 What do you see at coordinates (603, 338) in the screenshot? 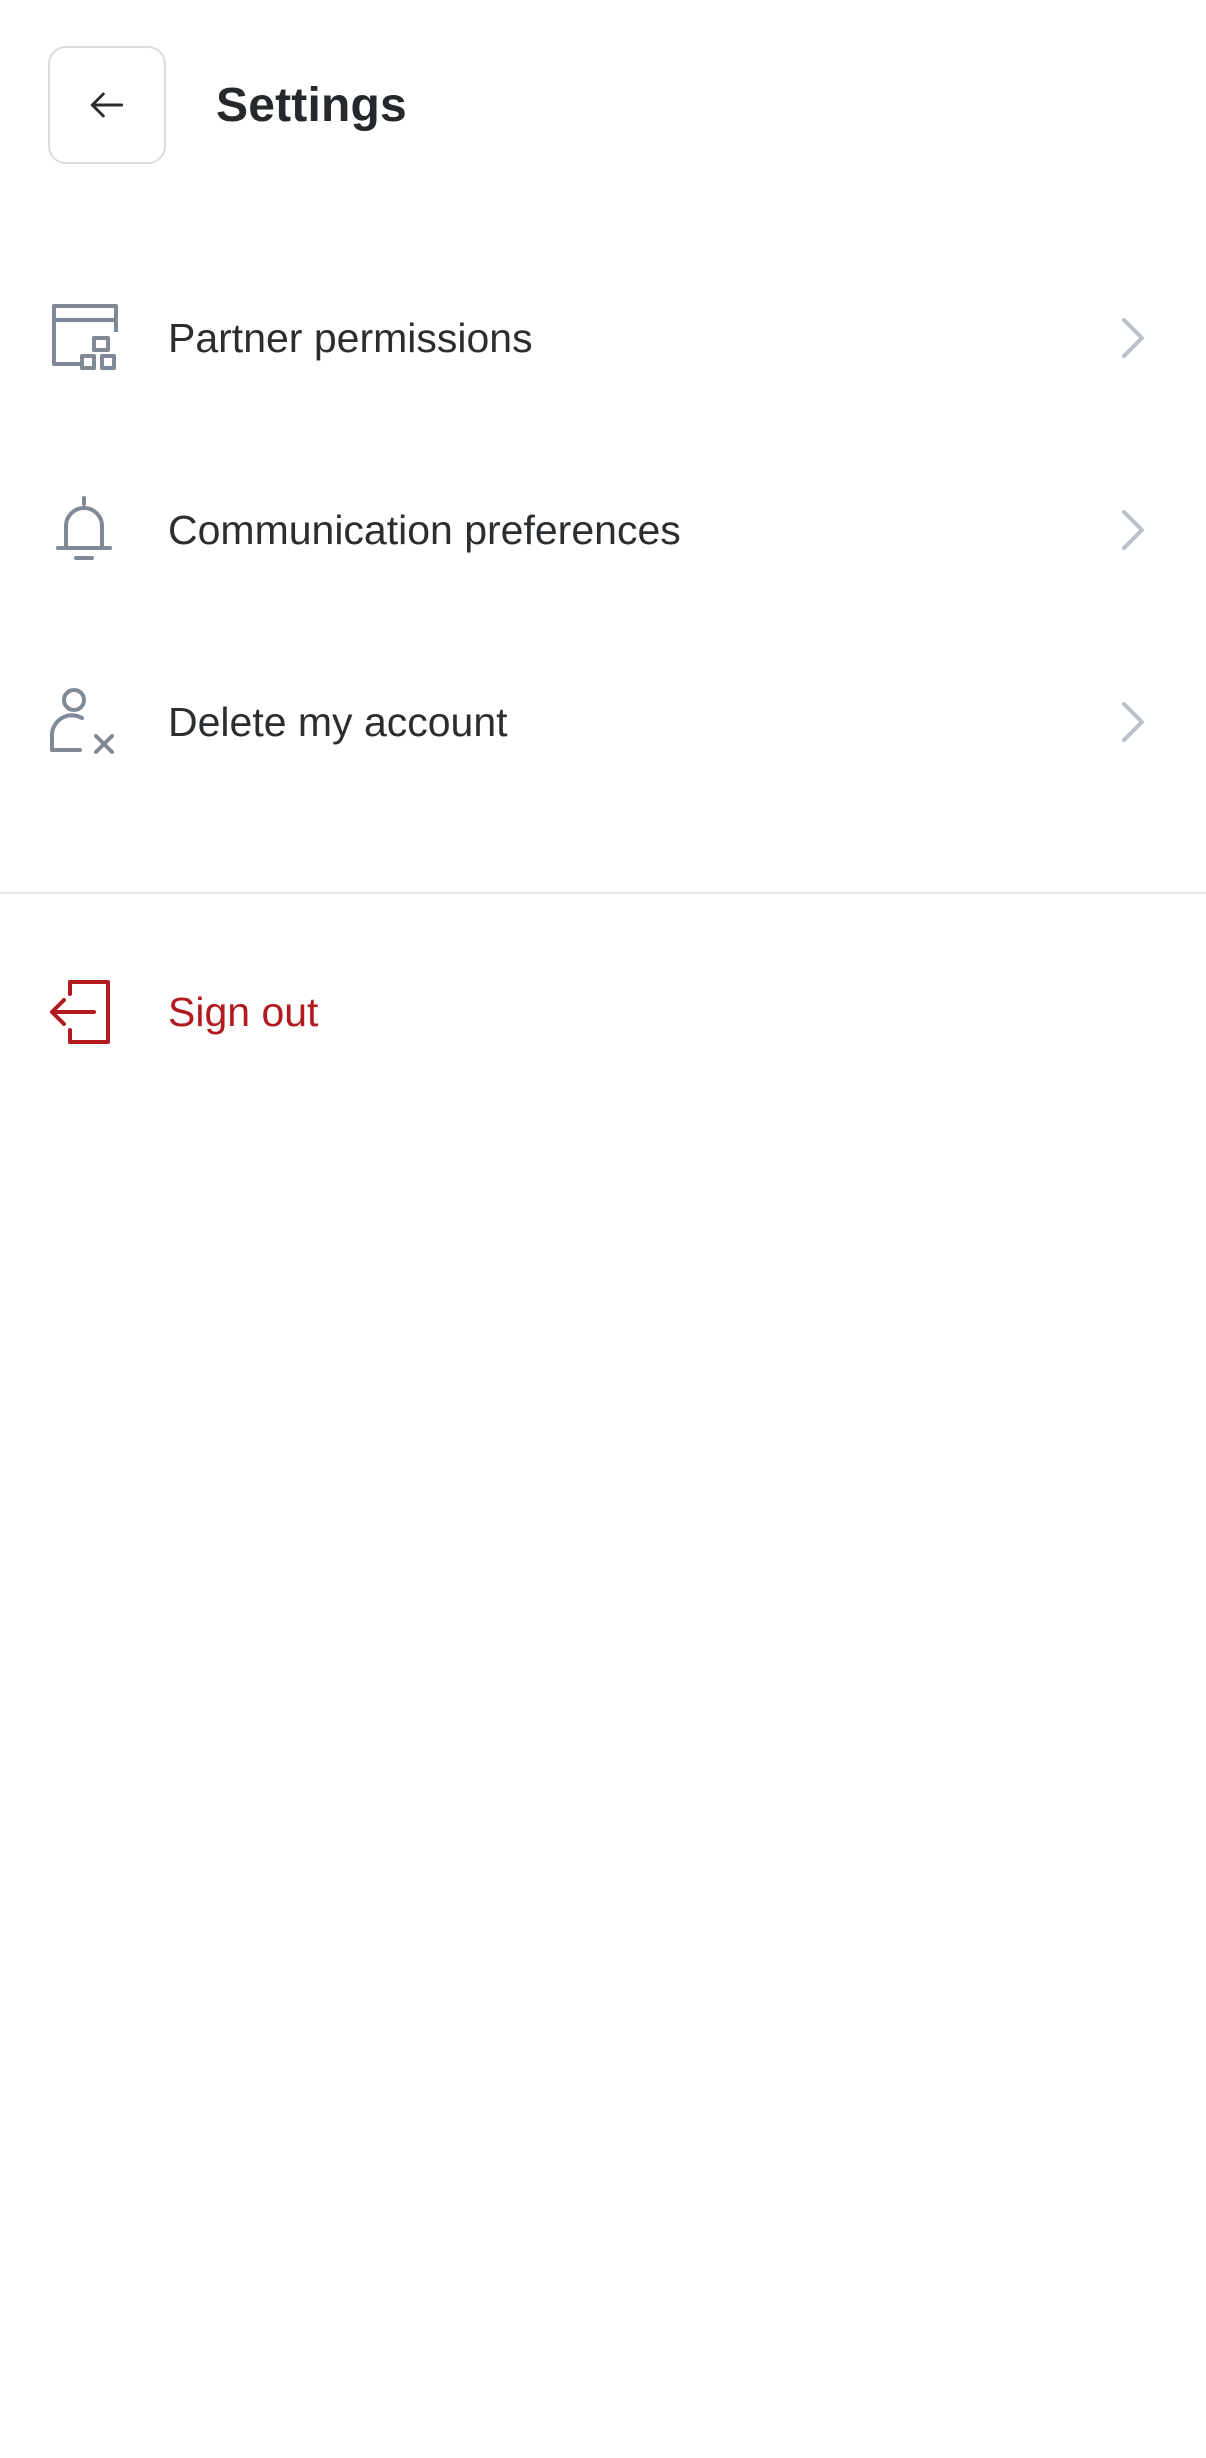
I see `menu-item-partner-permissions: Partner permissions` at bounding box center [603, 338].